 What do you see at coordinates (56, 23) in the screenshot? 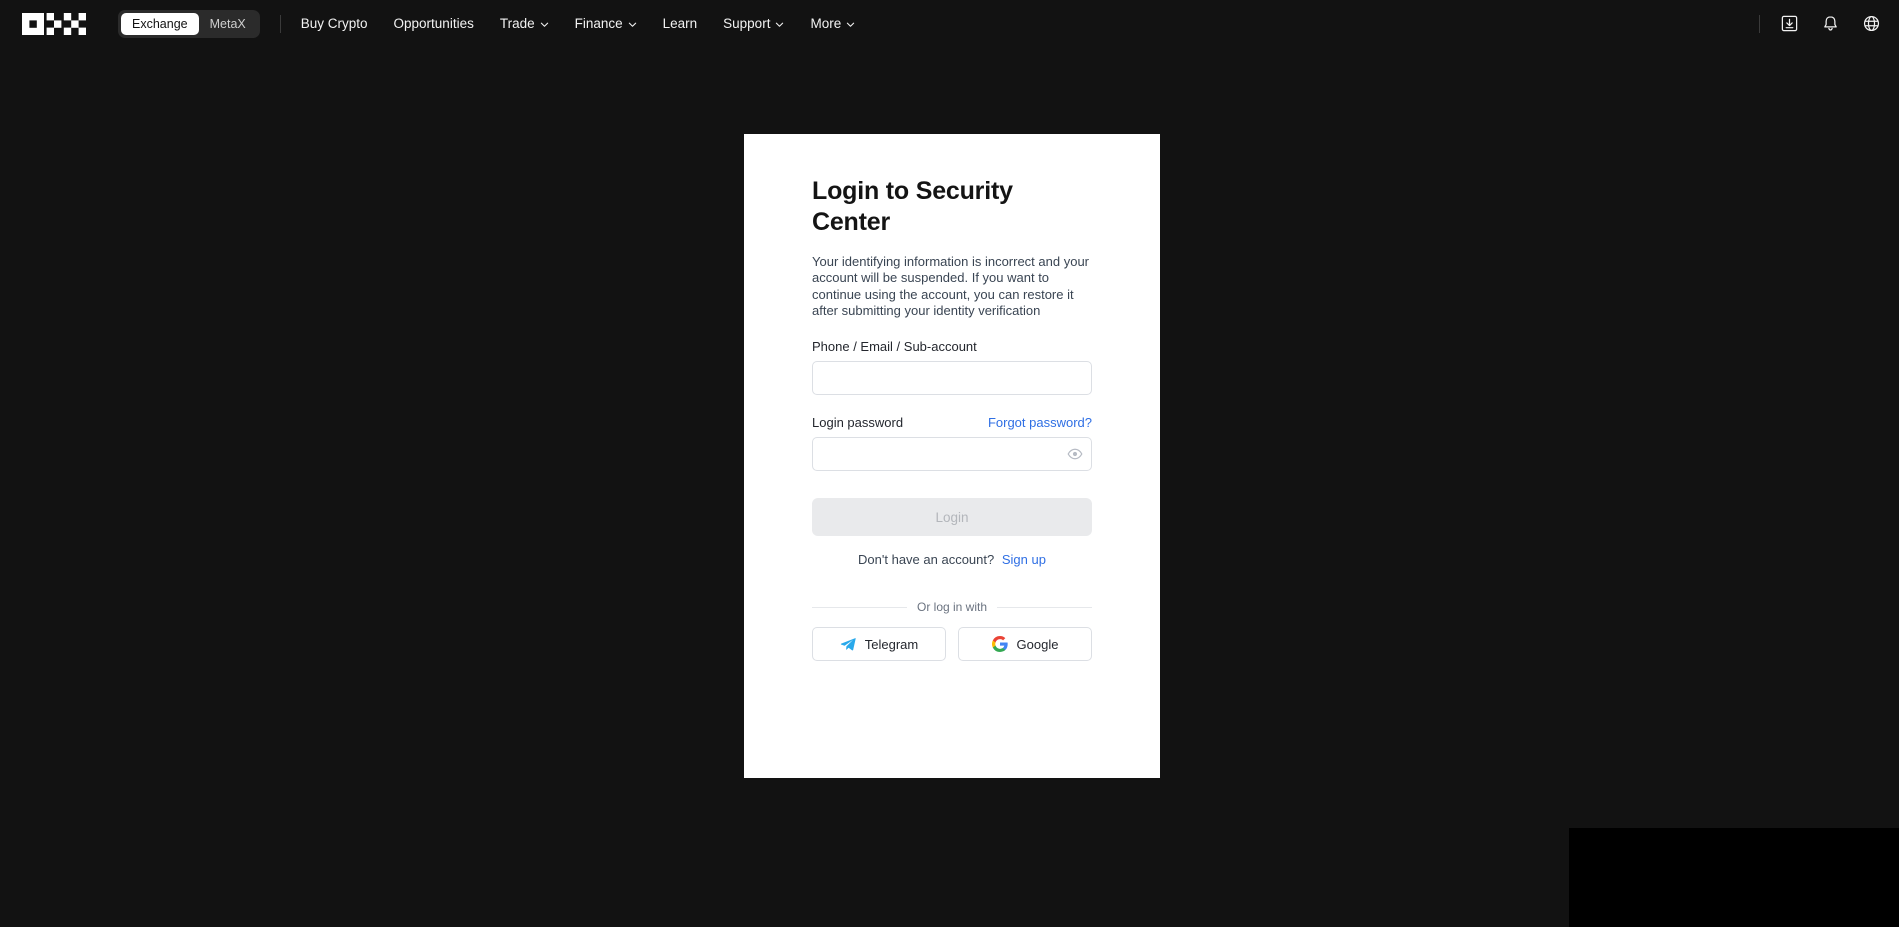
I see `okx-logo` at bounding box center [56, 23].